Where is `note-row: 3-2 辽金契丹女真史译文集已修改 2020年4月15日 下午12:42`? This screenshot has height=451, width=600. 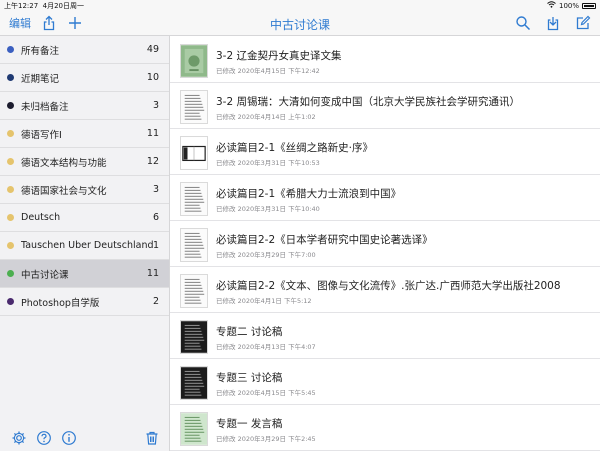
note-row: 3-2 辽金契丹女真史译文集已修改 2020年4月15日 下午12:42 is located at coordinates (385, 60).